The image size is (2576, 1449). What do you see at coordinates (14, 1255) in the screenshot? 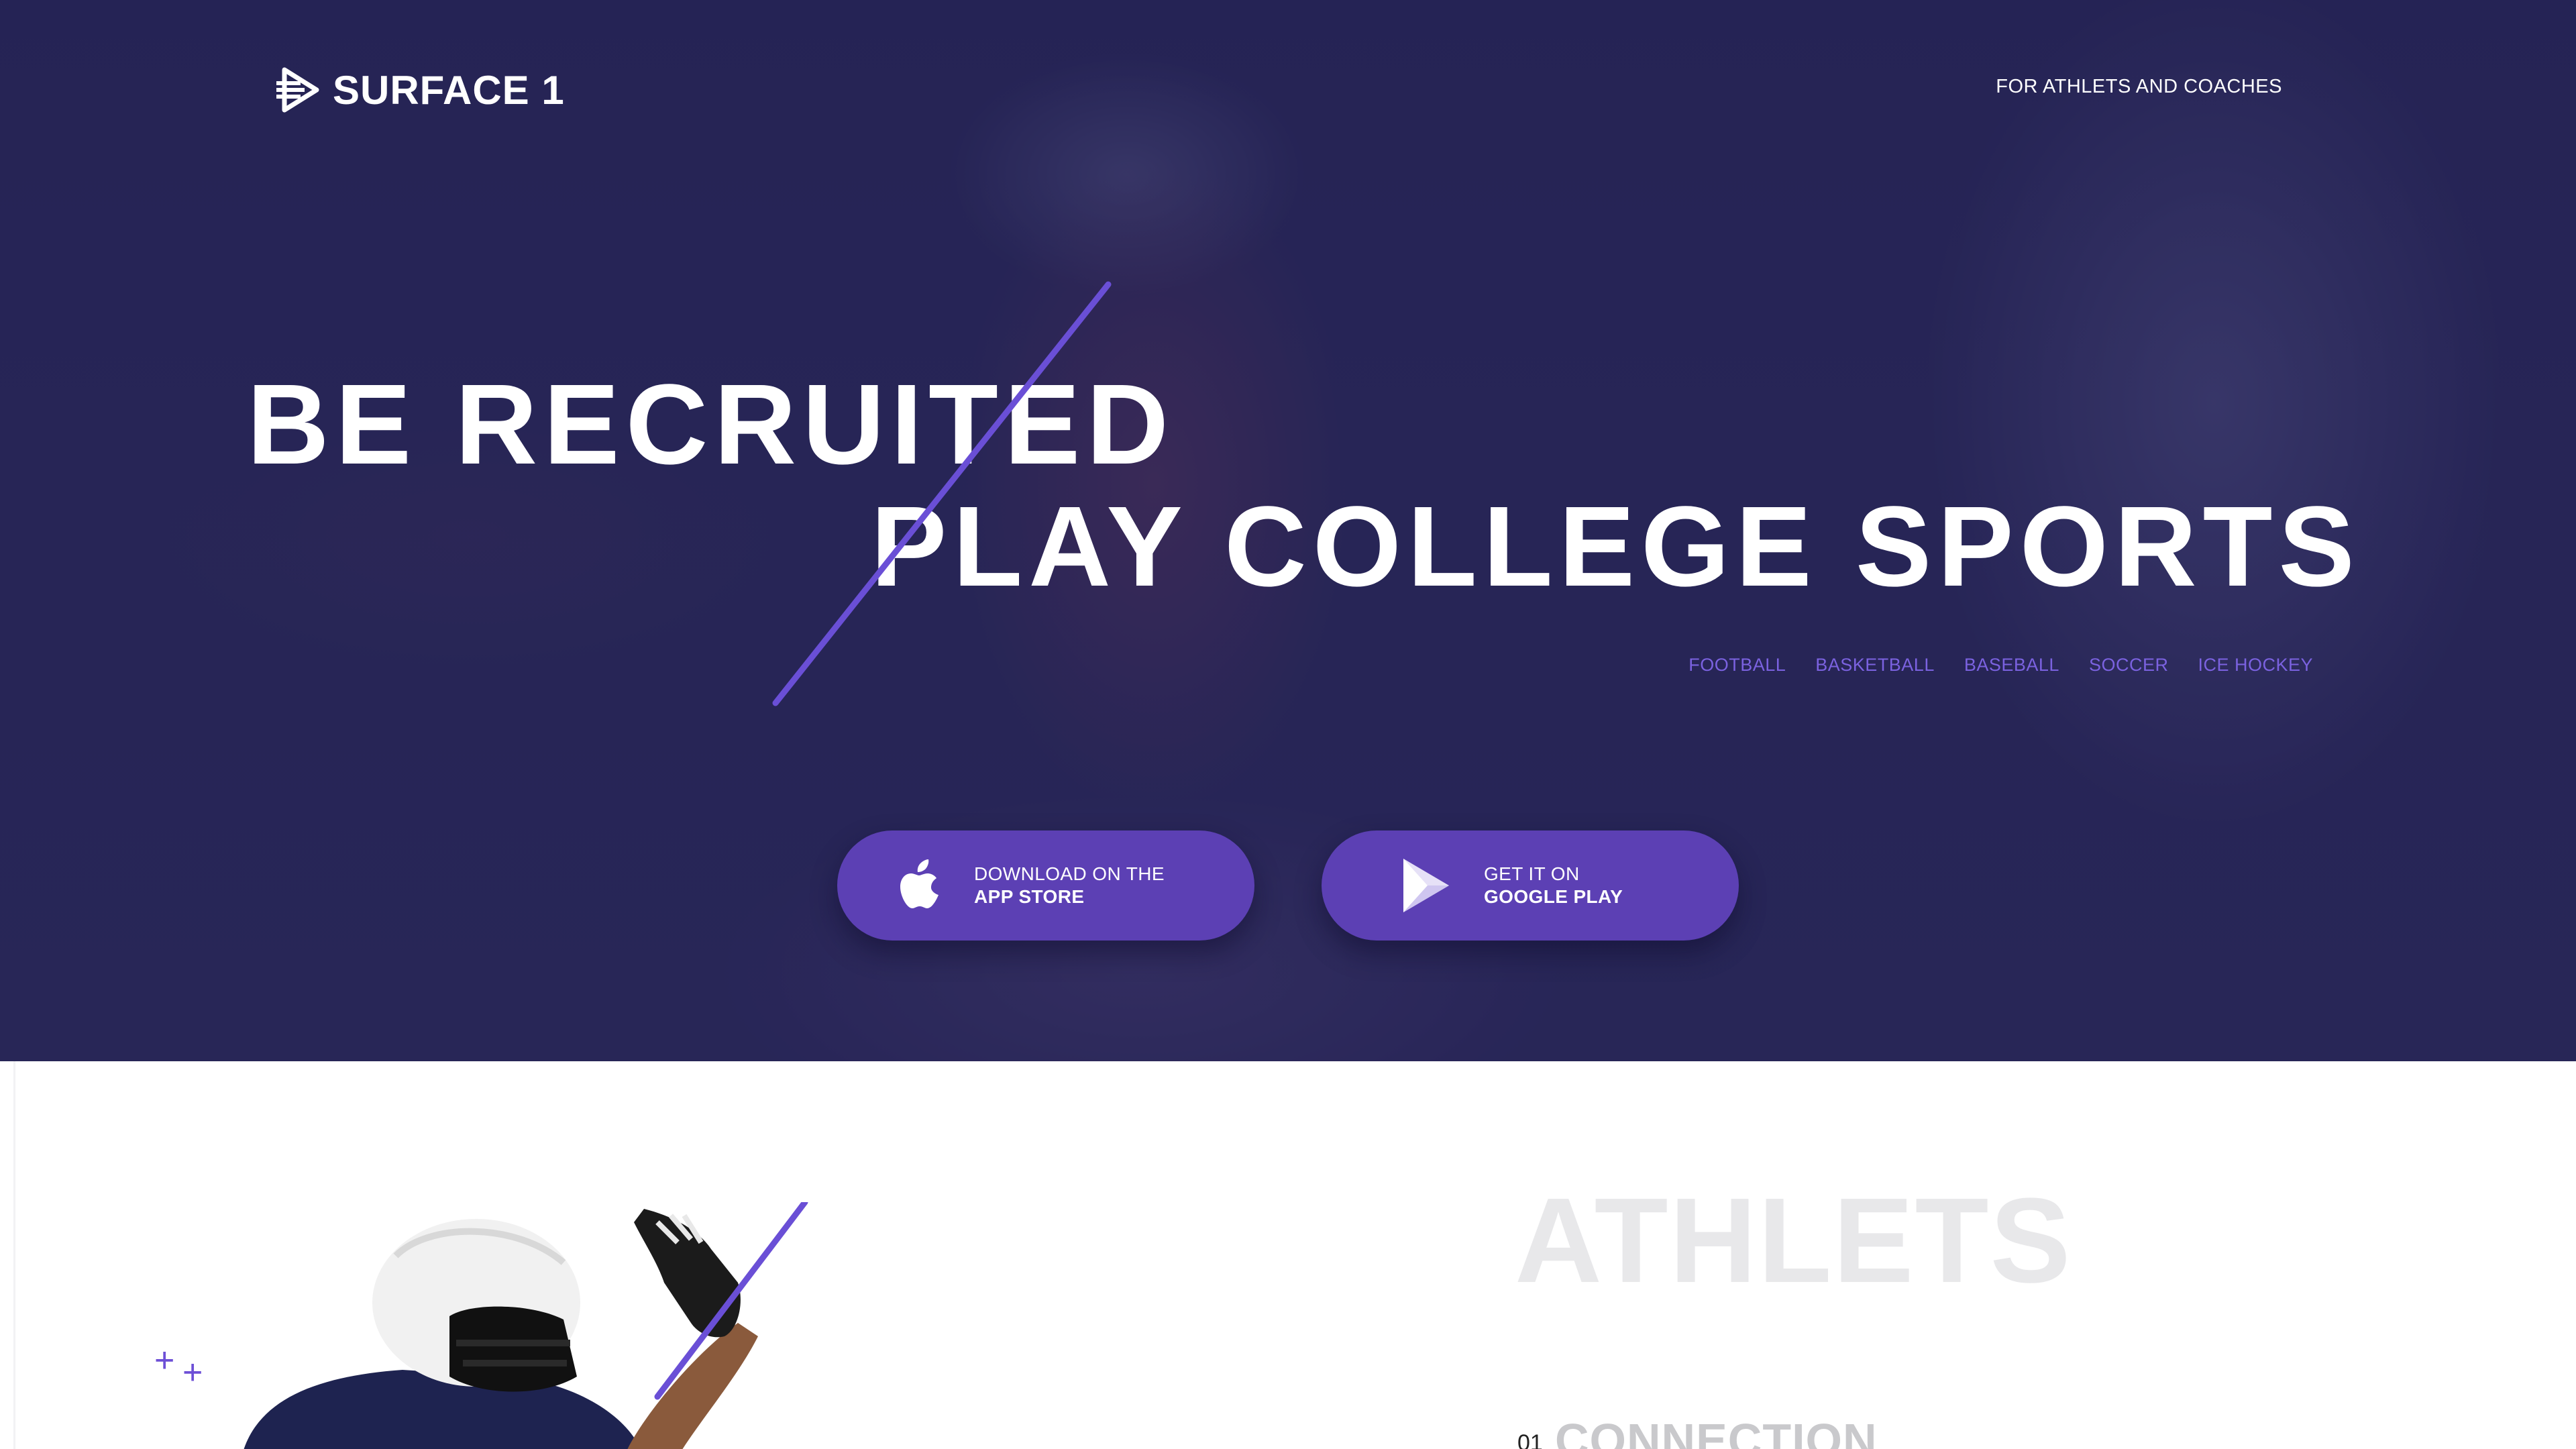
I see `left-divider` at bounding box center [14, 1255].